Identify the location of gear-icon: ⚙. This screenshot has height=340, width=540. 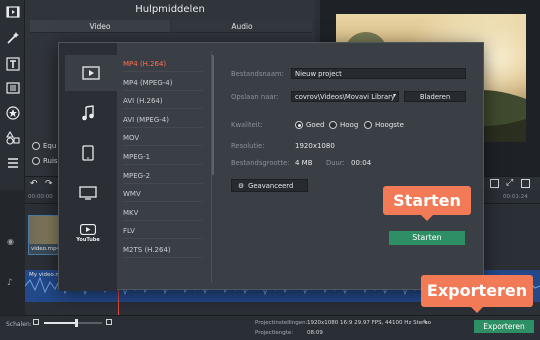
(241, 186).